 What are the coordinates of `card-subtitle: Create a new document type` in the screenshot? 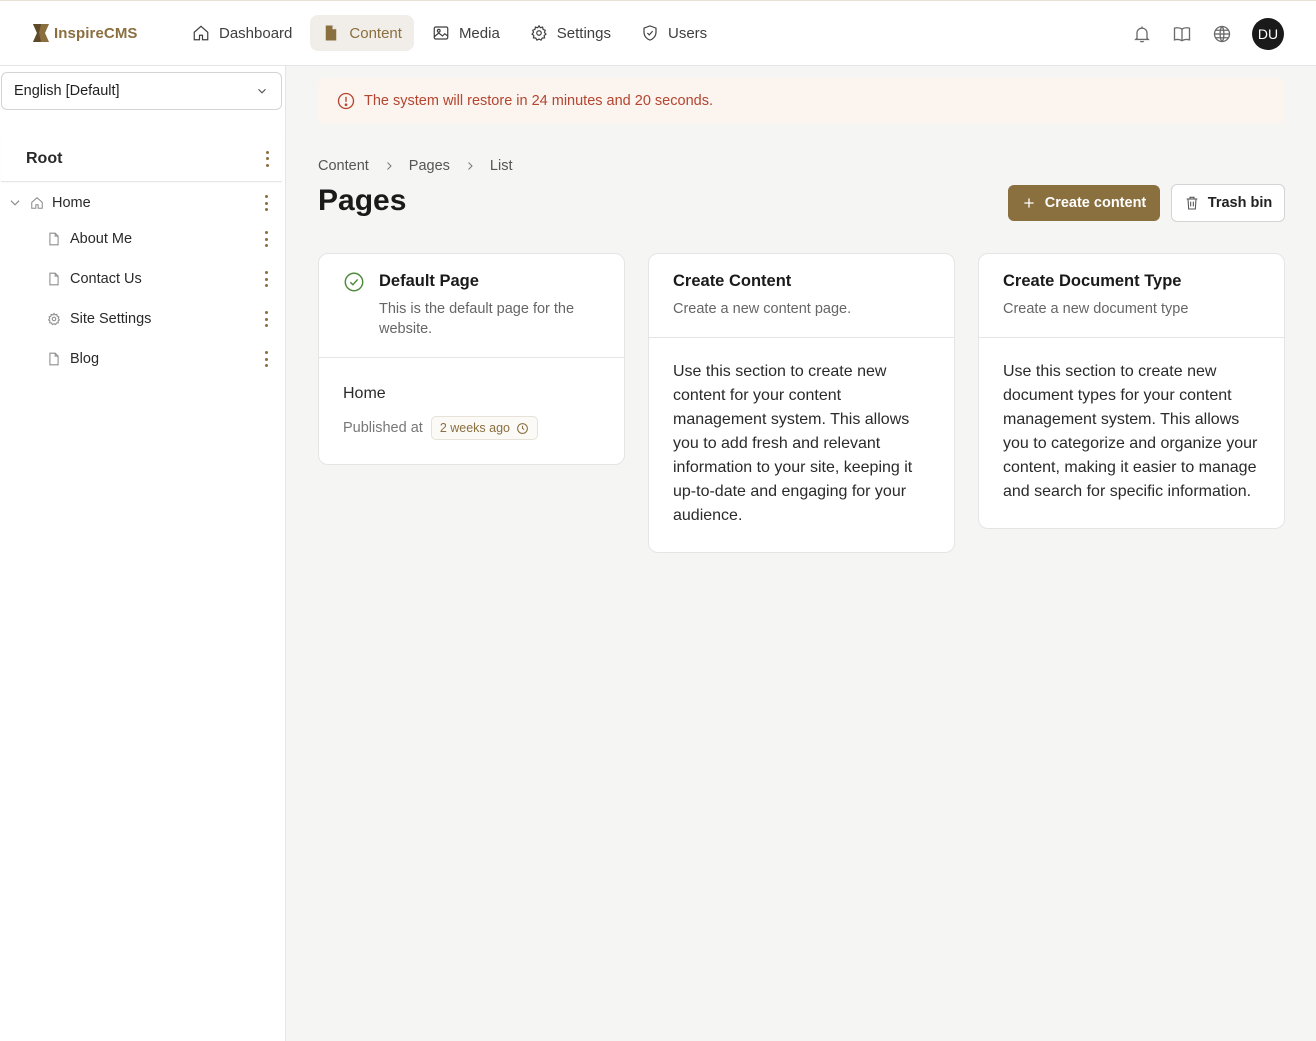 It's located at (1096, 309).